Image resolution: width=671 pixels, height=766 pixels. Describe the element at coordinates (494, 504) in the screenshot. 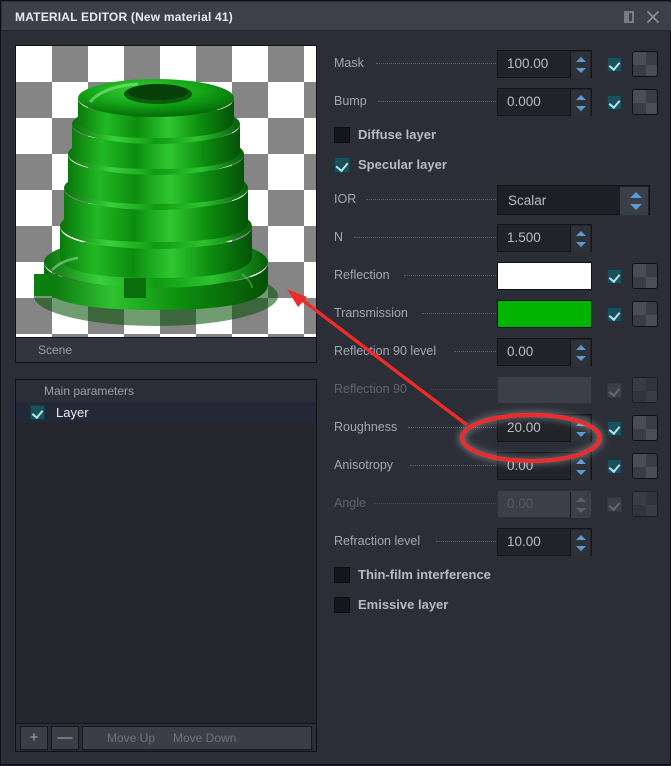

I see `property-row-angle: Angle 0.00` at that location.